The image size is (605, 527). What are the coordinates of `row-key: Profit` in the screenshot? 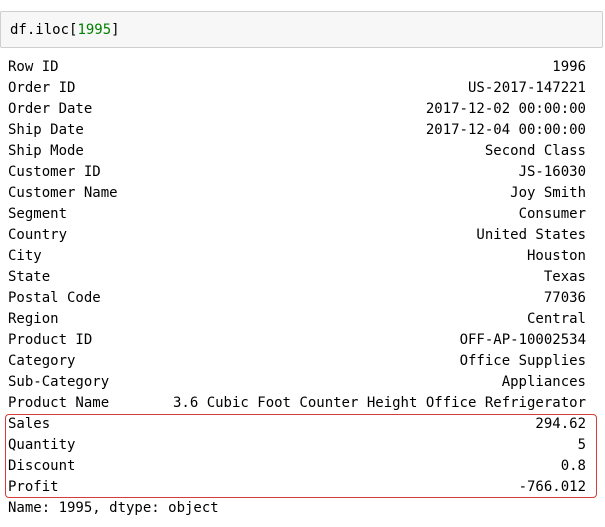 It's located at (33, 487).